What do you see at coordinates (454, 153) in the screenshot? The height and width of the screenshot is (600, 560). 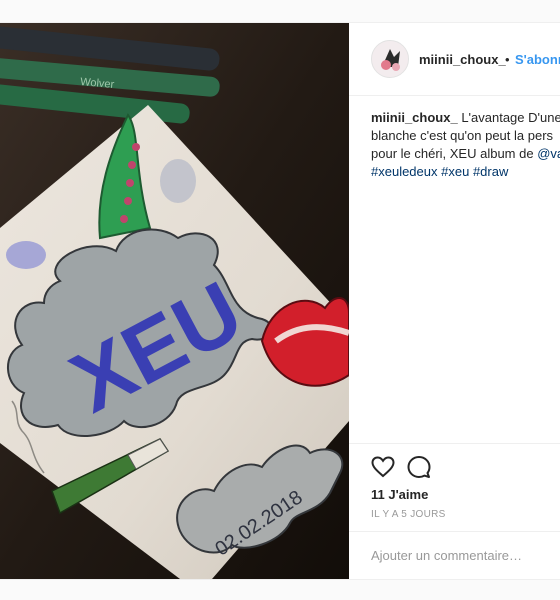 I see `caption-text-3: pour le chéri, XEU album de` at bounding box center [454, 153].